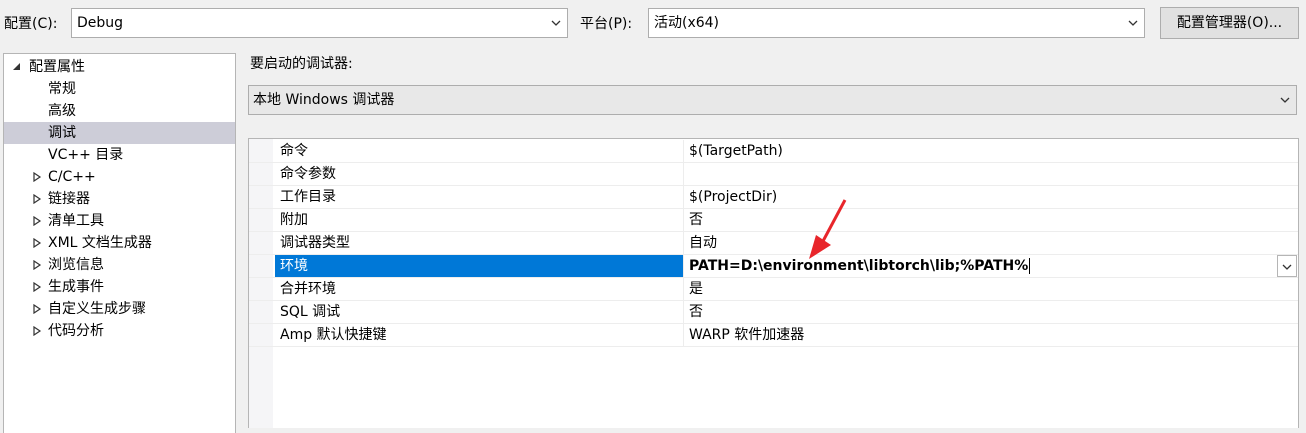  I want to click on property-value-text: $(ProjectDir), so click(733, 197).